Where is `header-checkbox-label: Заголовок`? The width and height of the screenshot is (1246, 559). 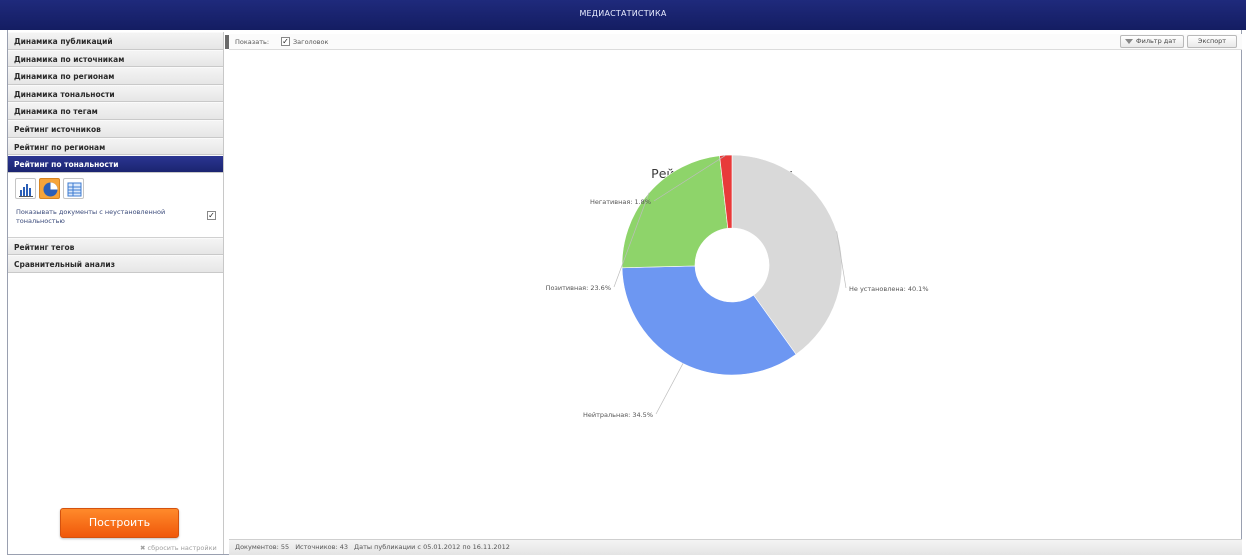 header-checkbox-label: Заголовок is located at coordinates (311, 42).